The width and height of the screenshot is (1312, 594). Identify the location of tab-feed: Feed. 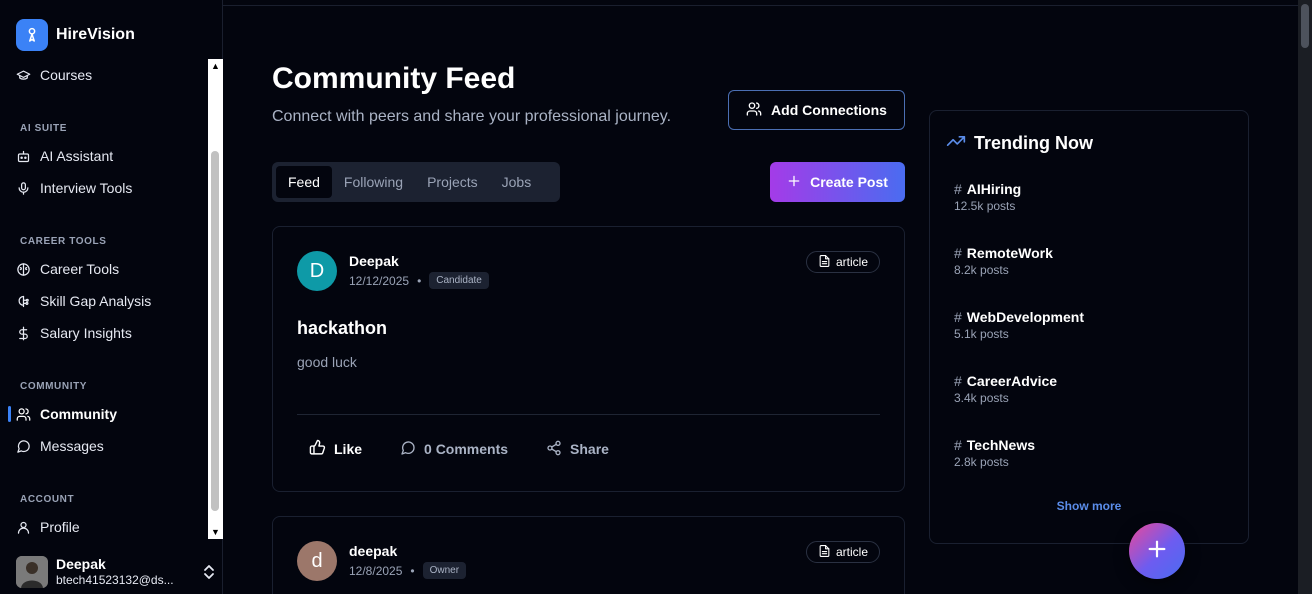
(304, 182).